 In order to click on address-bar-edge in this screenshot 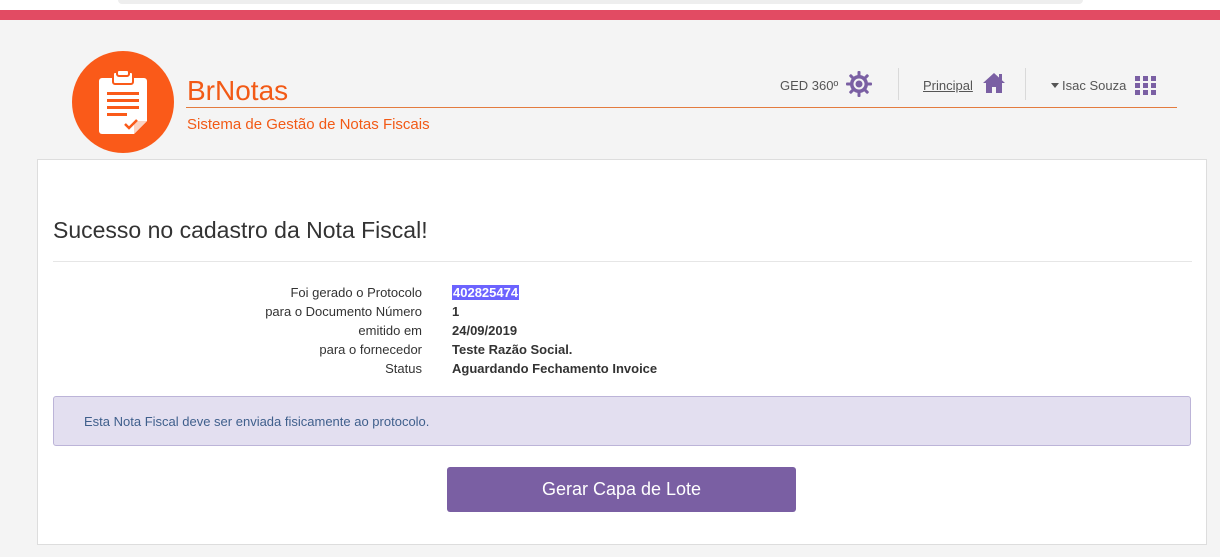, I will do `click(600, 2)`.